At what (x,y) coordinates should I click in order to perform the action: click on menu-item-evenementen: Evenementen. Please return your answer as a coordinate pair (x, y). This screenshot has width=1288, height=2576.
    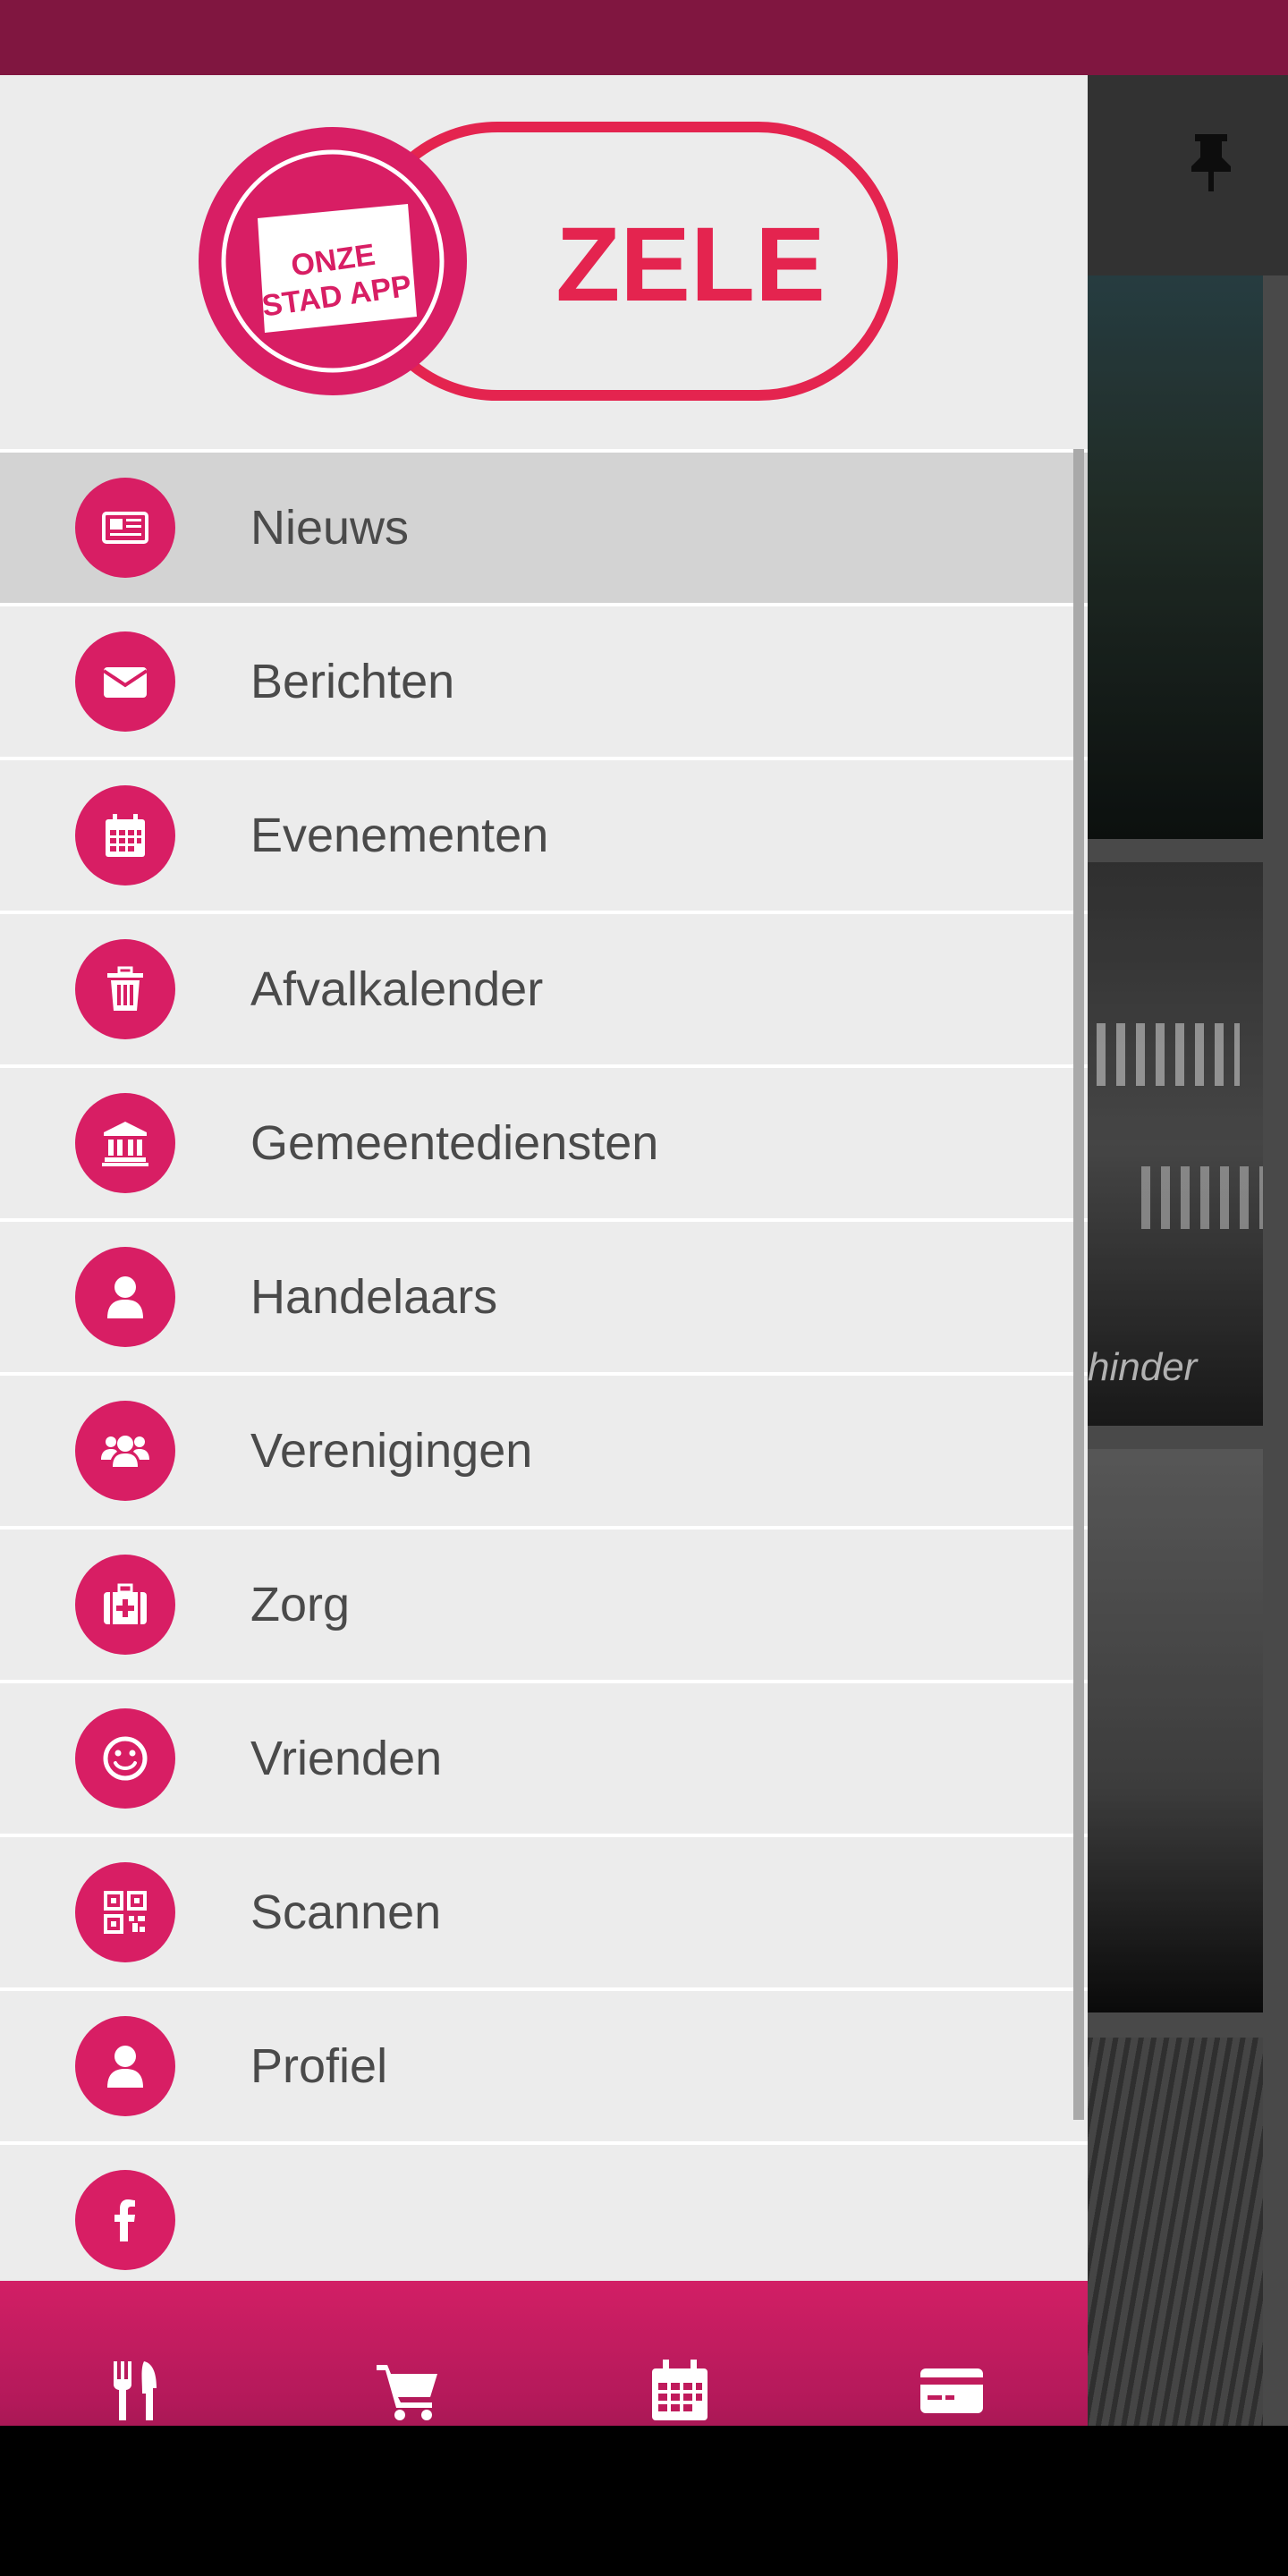
    Looking at the image, I should click on (544, 837).